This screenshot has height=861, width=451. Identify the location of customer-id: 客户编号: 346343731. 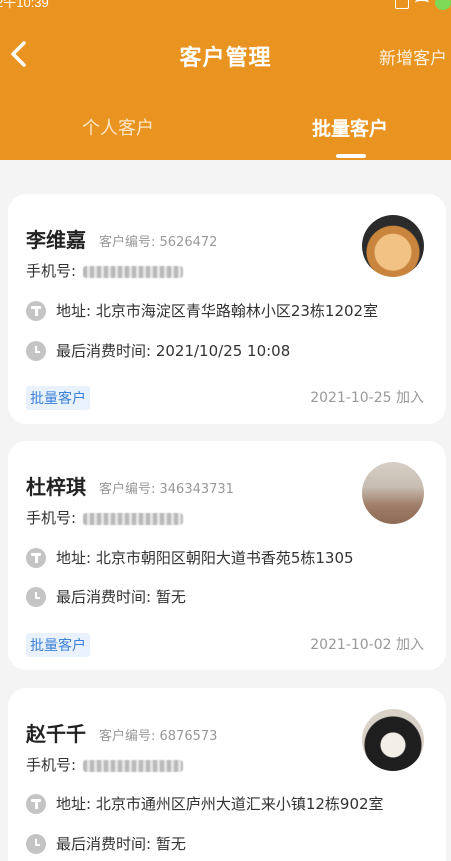
(166, 489).